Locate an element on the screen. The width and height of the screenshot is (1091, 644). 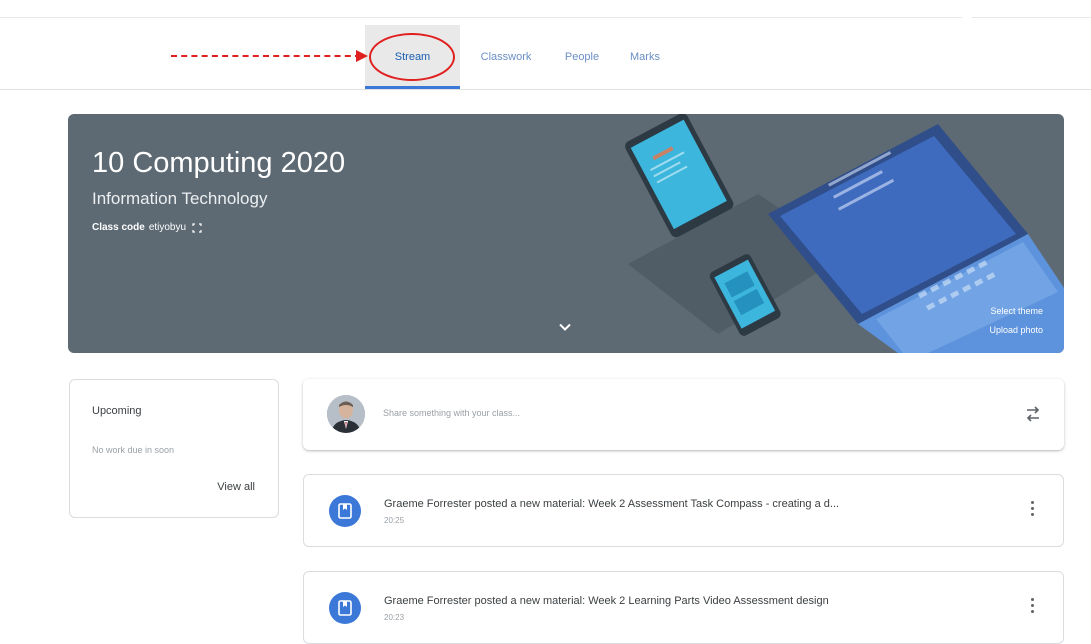
chevron-down-icon is located at coordinates (565, 327).